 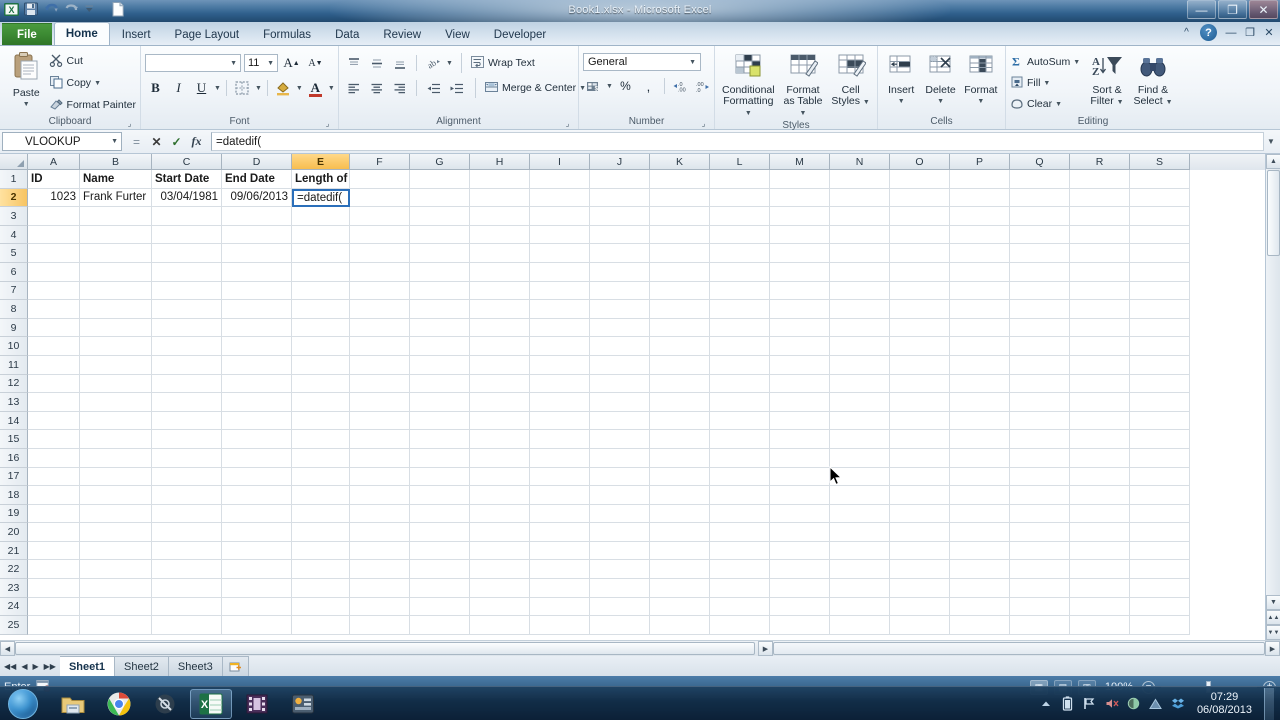 What do you see at coordinates (353, 88) in the screenshot?
I see `align-left-button` at bounding box center [353, 88].